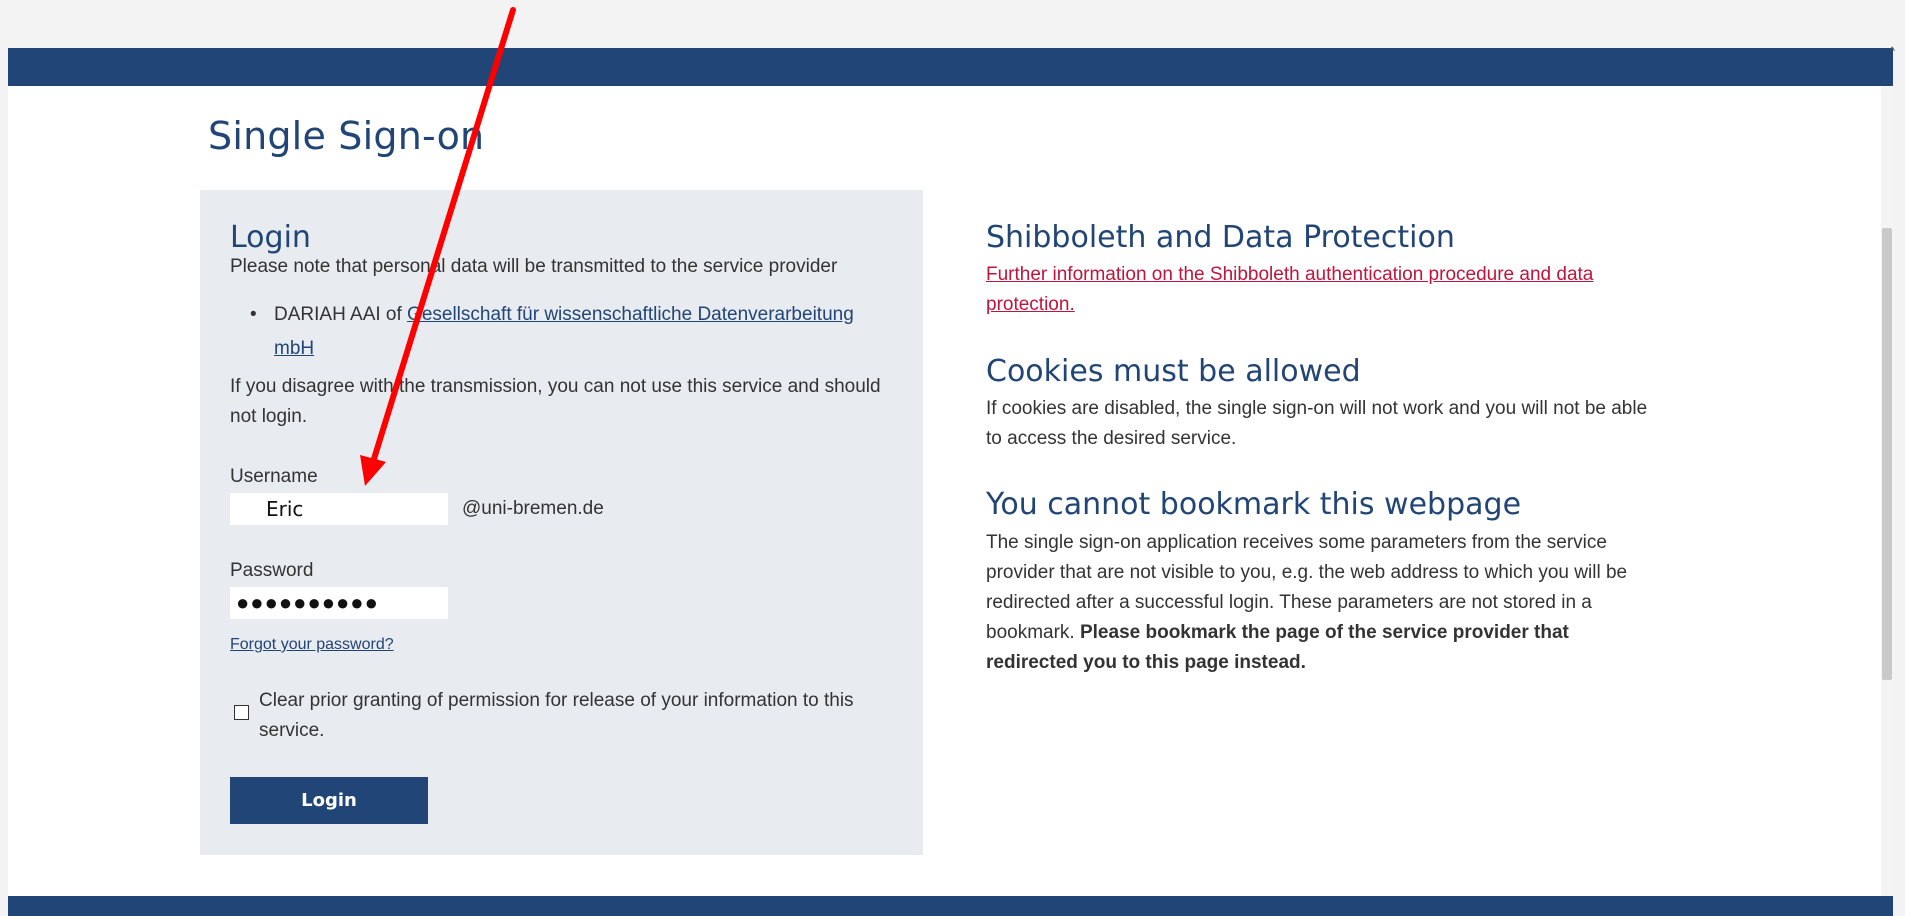 The width and height of the screenshot is (1905, 916). I want to click on username-value: Eric, so click(285, 509).